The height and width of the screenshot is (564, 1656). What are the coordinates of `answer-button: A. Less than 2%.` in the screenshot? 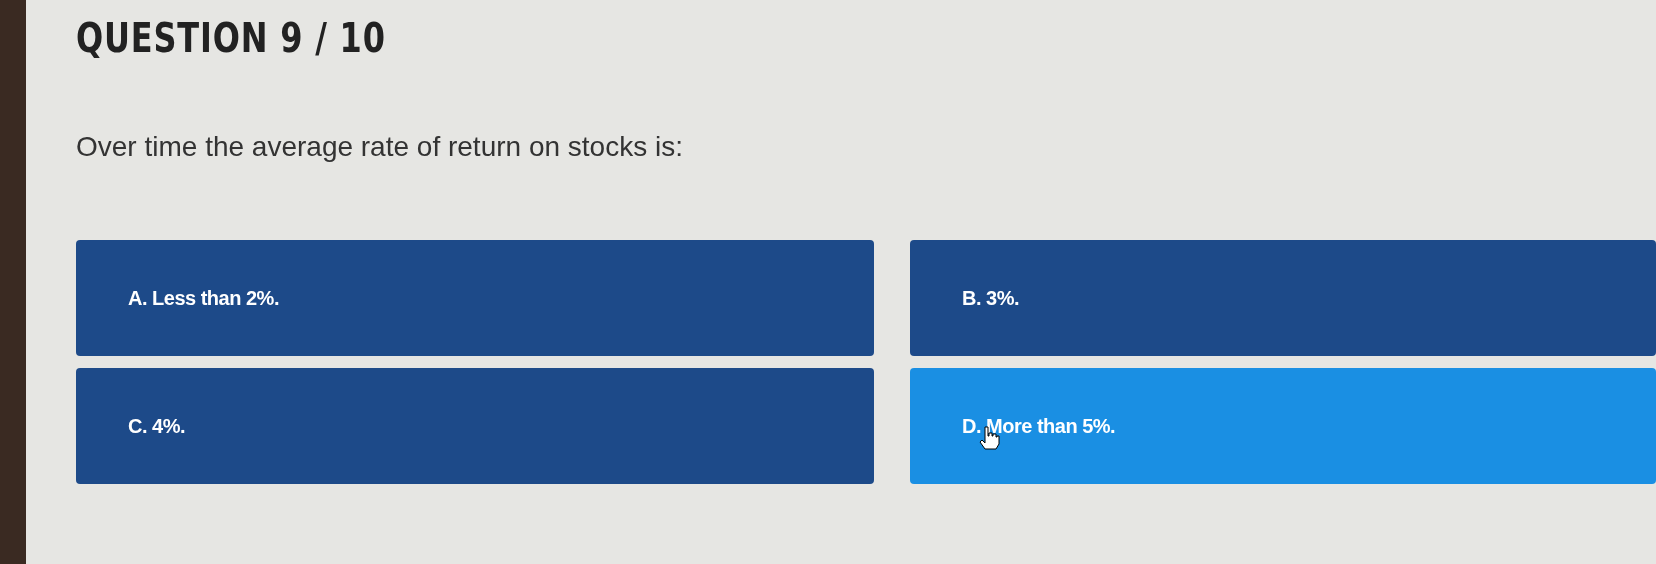 It's located at (475, 298).